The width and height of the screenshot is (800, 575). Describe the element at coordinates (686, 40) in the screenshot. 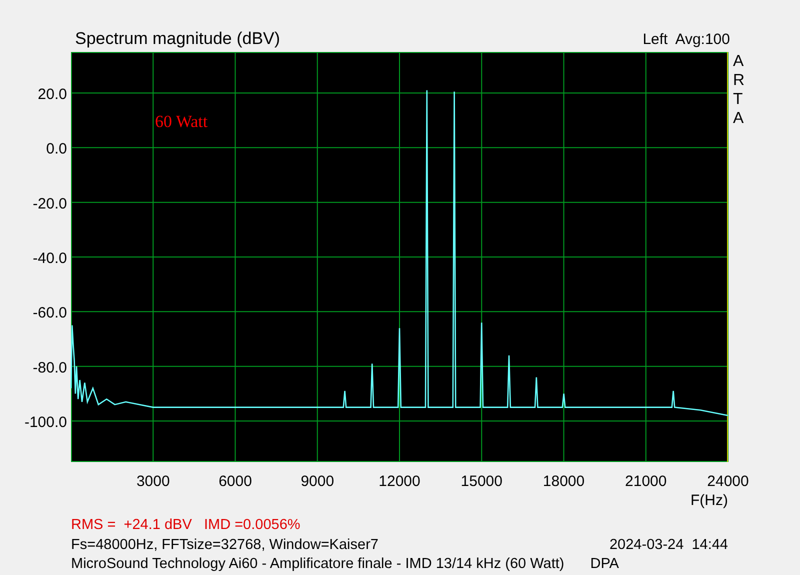

I see `channel-info: Left Avg:100` at that location.